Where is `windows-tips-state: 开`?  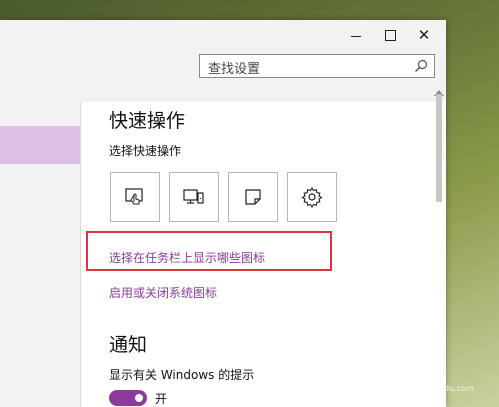
windows-tips-state: 开 is located at coordinates (161, 399).